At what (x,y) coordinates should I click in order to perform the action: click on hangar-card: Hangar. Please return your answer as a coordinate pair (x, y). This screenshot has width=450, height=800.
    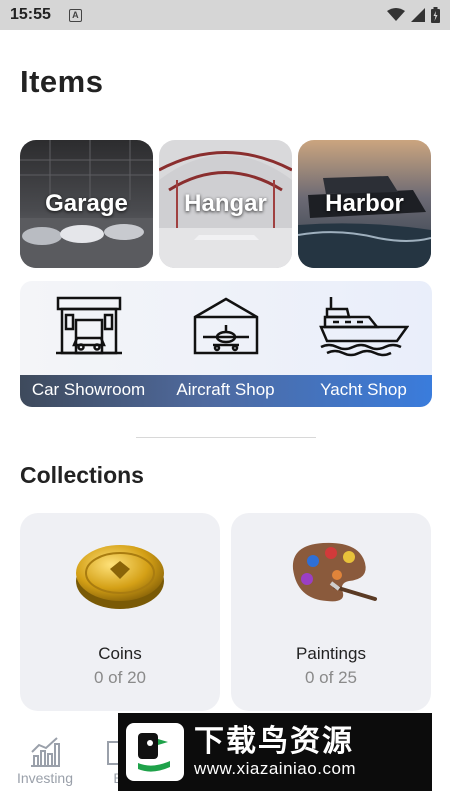
    Looking at the image, I should click on (225, 204).